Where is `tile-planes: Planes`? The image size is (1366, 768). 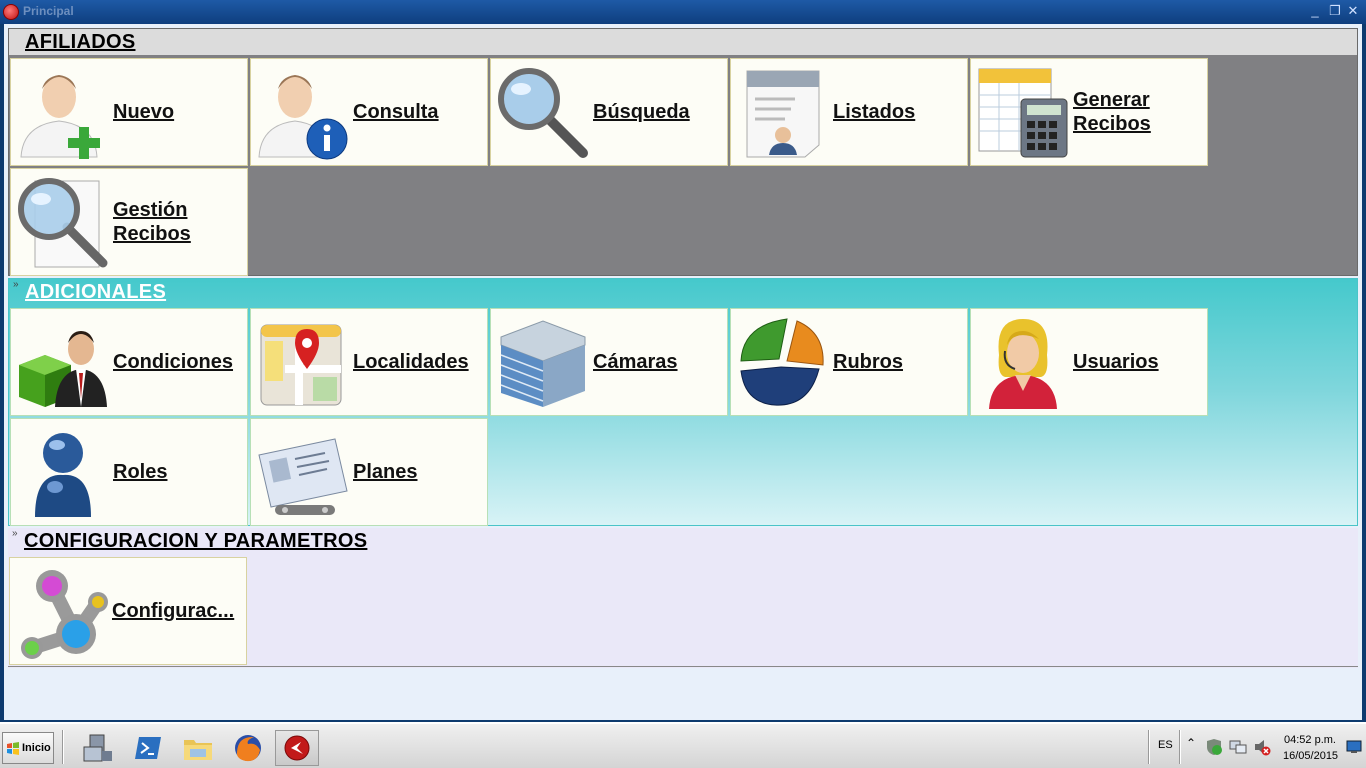 tile-planes: Planes is located at coordinates (369, 472).